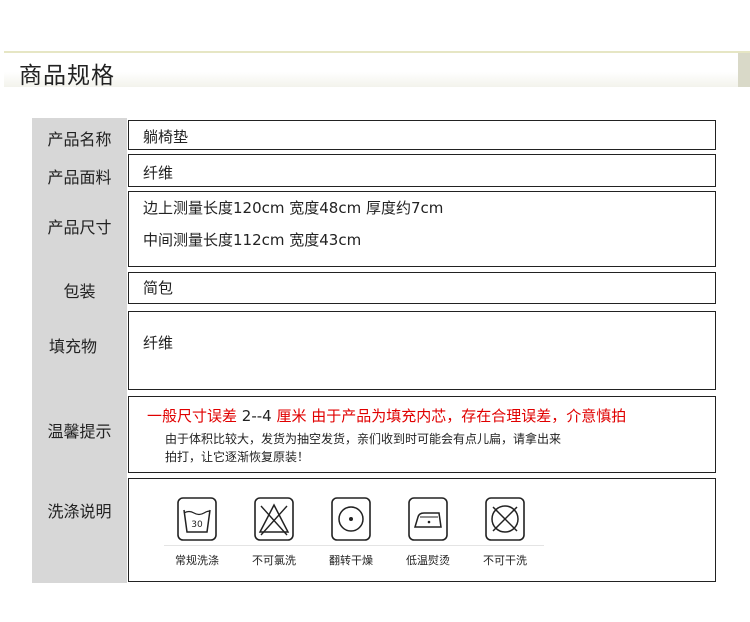 This screenshot has width=750, height=622. I want to click on care-label-tumble-dry: 翻转干燥, so click(351, 560).